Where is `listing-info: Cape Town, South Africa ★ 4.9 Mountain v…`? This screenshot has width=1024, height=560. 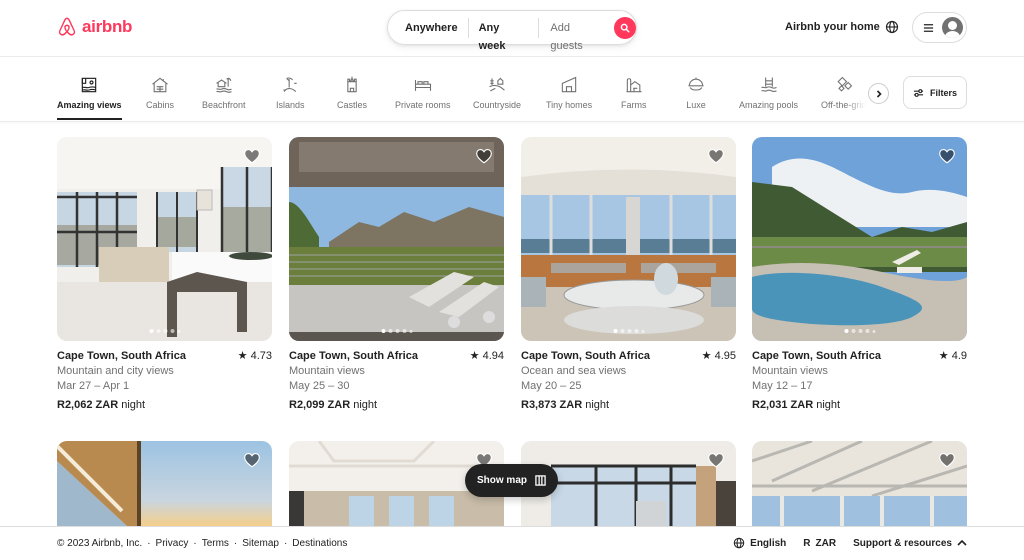
listing-info: Cape Town, South Africa ★ 4.9 Mountain v… is located at coordinates (859, 381).